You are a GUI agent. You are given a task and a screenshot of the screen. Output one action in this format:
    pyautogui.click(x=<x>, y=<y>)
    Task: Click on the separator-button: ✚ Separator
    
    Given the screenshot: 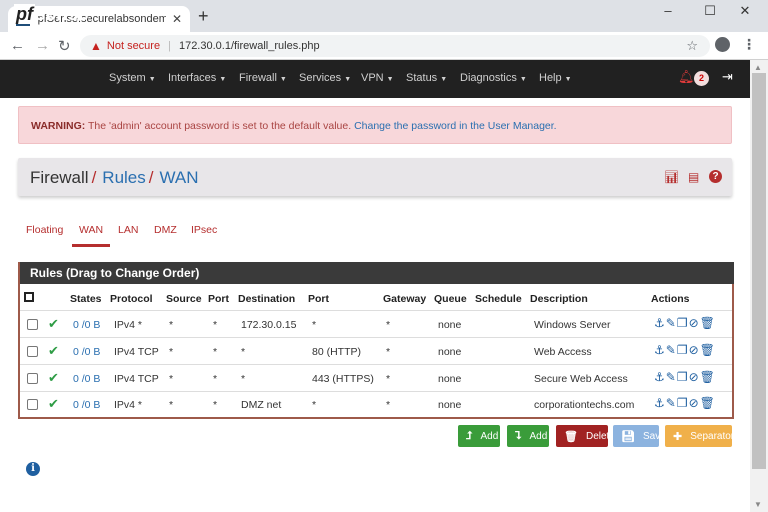 What is the action you would take?
    pyautogui.click(x=699, y=436)
    